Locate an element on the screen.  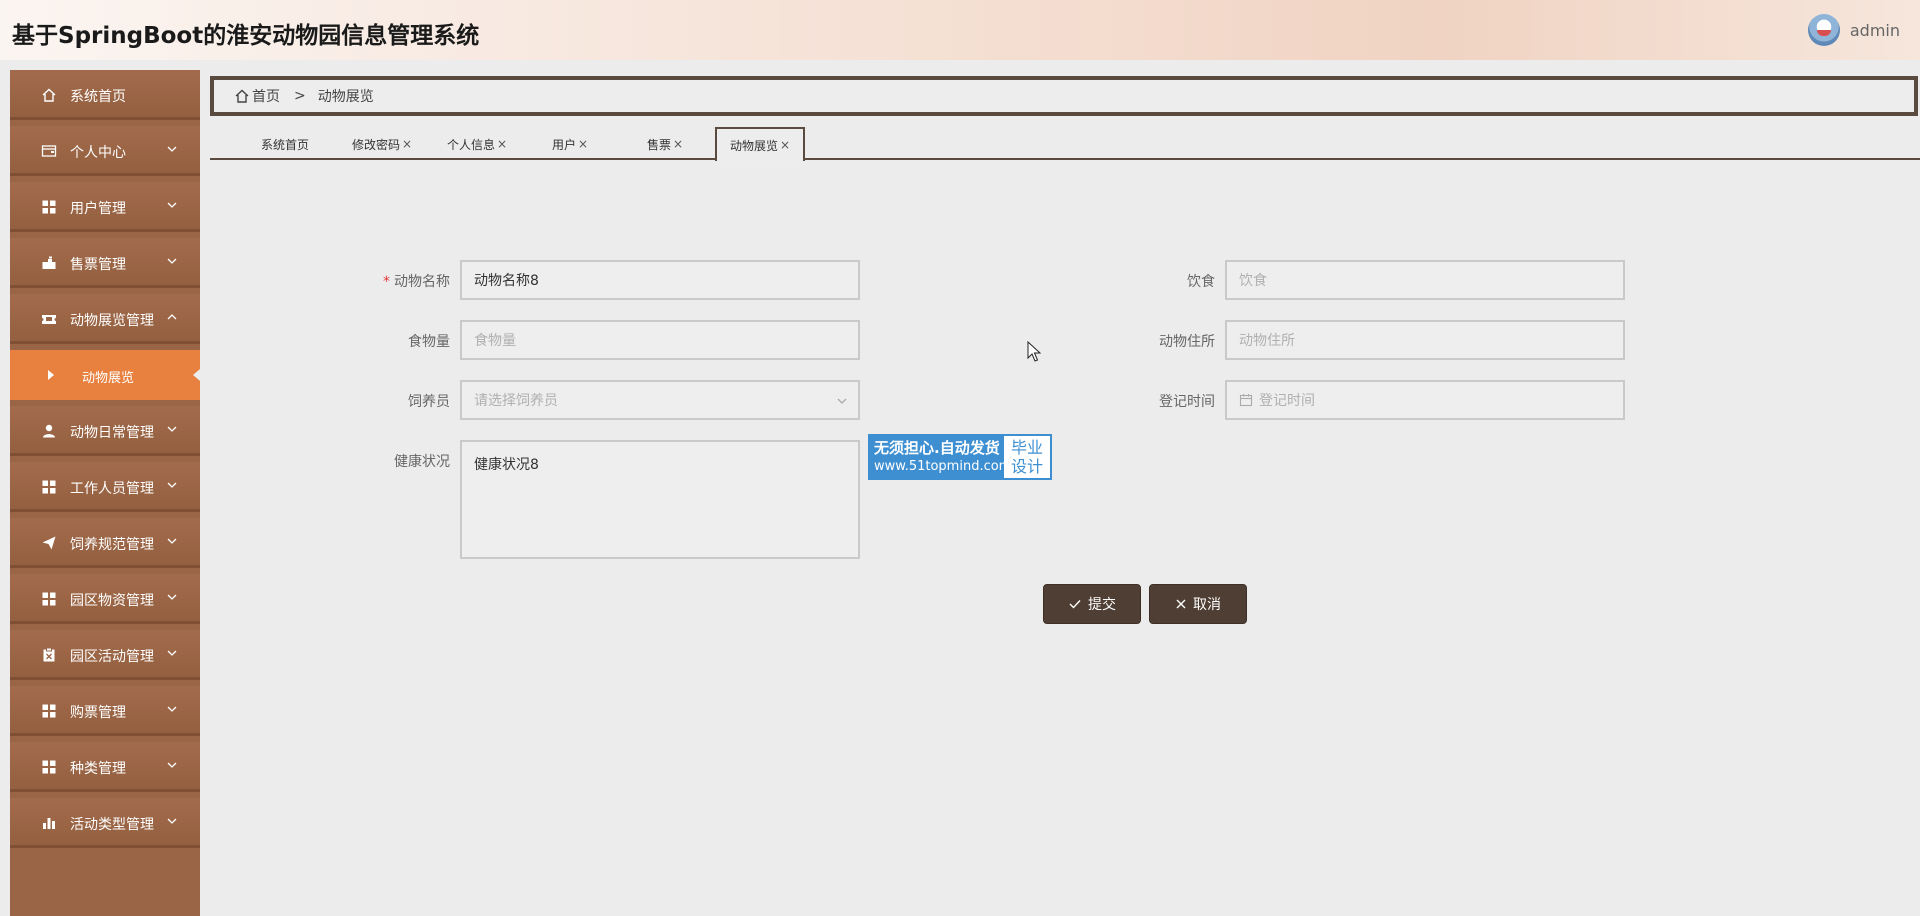
sidebar-item-ticket-management: 售票管理 is located at coordinates (105, 263).